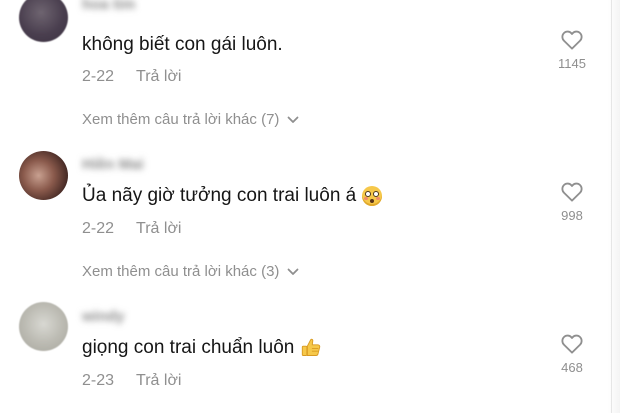 The width and height of the screenshot is (620, 413). What do you see at coordinates (108, 6) in the screenshot?
I see `comment-username: hoa tim` at bounding box center [108, 6].